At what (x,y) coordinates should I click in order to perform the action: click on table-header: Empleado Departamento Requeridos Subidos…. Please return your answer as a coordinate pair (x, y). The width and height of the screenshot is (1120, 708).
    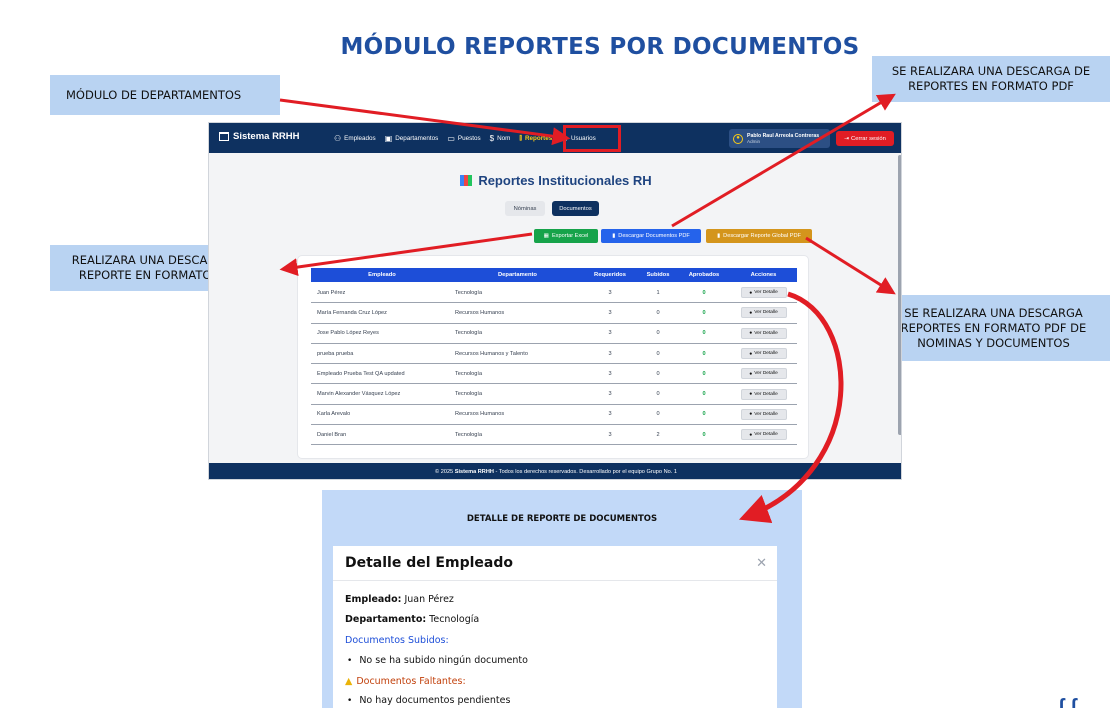
    Looking at the image, I should click on (554, 275).